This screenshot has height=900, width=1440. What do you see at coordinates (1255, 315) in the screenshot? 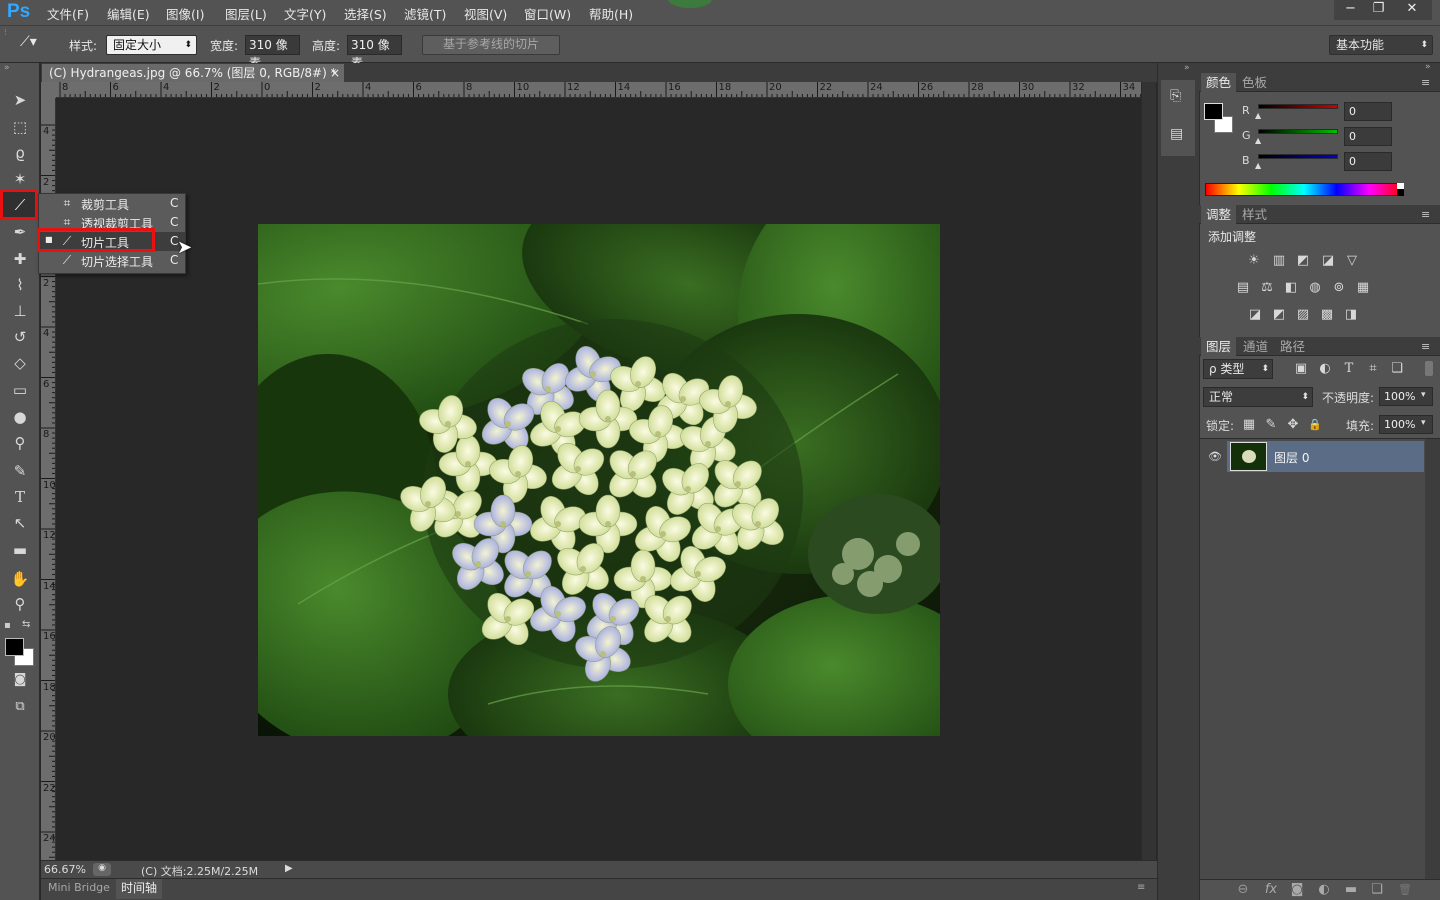
I see `invert-icon: ◪` at bounding box center [1255, 315].